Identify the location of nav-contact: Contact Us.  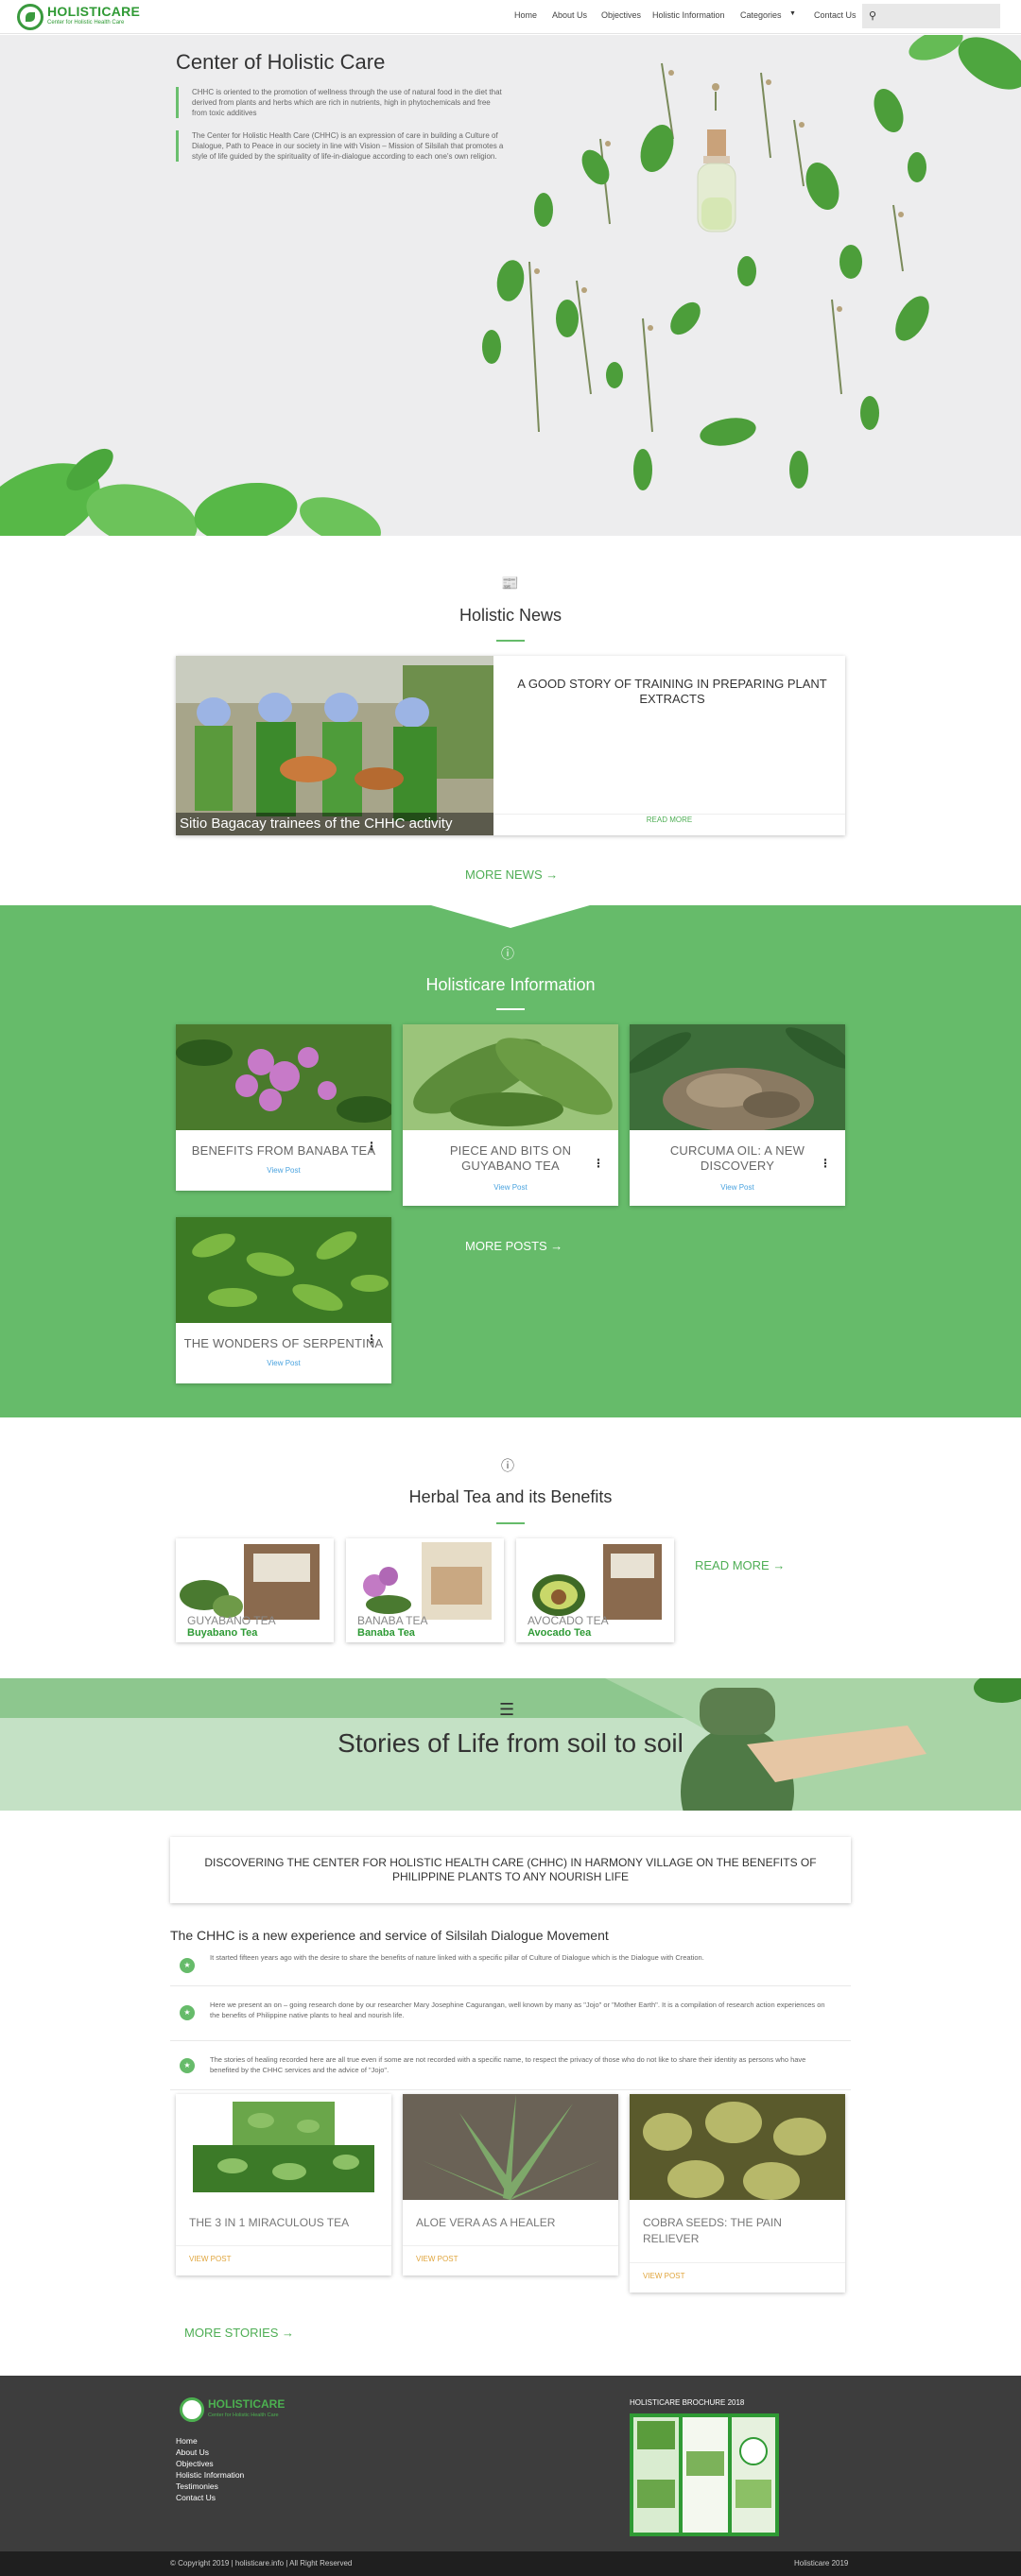
(836, 15).